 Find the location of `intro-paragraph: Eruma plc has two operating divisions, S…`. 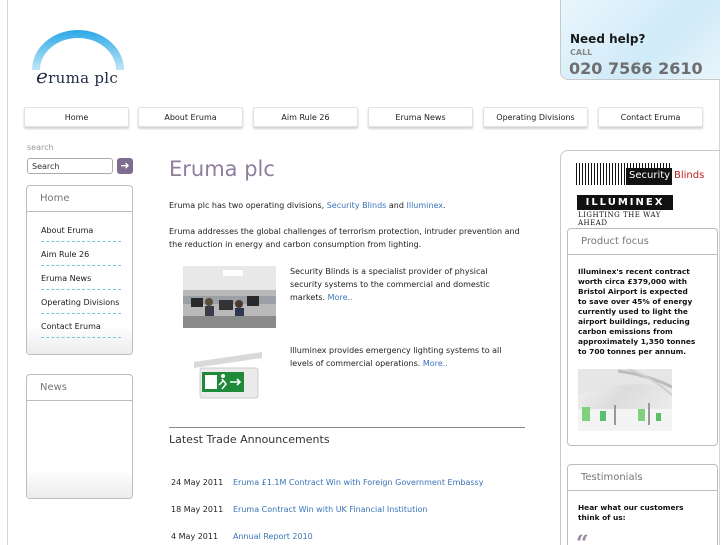

intro-paragraph: Eruma plc has two operating divisions, S… is located at coordinates (307, 205).